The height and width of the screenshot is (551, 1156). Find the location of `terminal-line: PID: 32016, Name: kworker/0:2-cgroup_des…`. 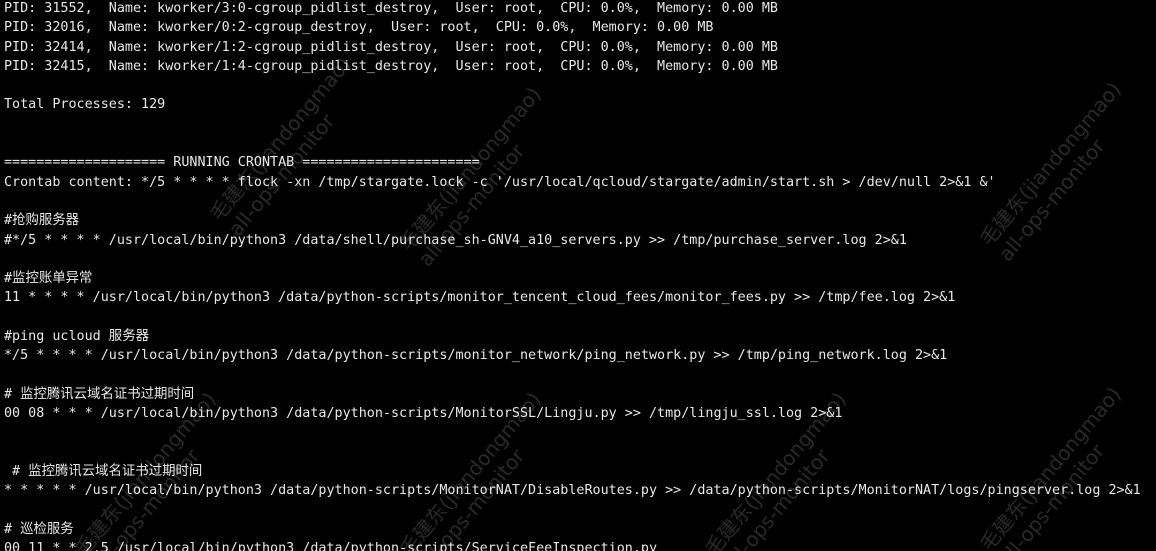

terminal-line: PID: 32016, Name: kworker/0:2-cgroup_des… is located at coordinates (359, 28).